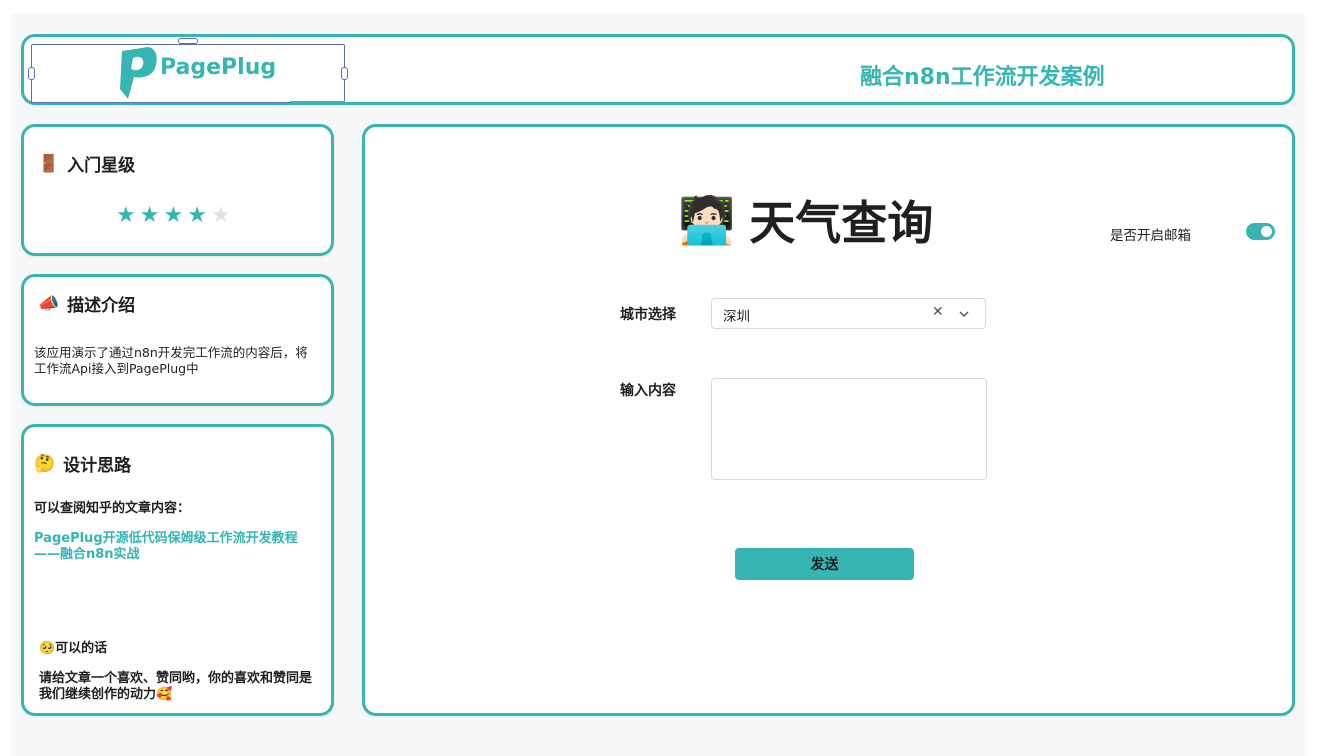 The image size is (1332, 756). Describe the element at coordinates (658, 69) in the screenshot. I see `header-container: PagePlug 融合n8n工作流开发案例` at that location.